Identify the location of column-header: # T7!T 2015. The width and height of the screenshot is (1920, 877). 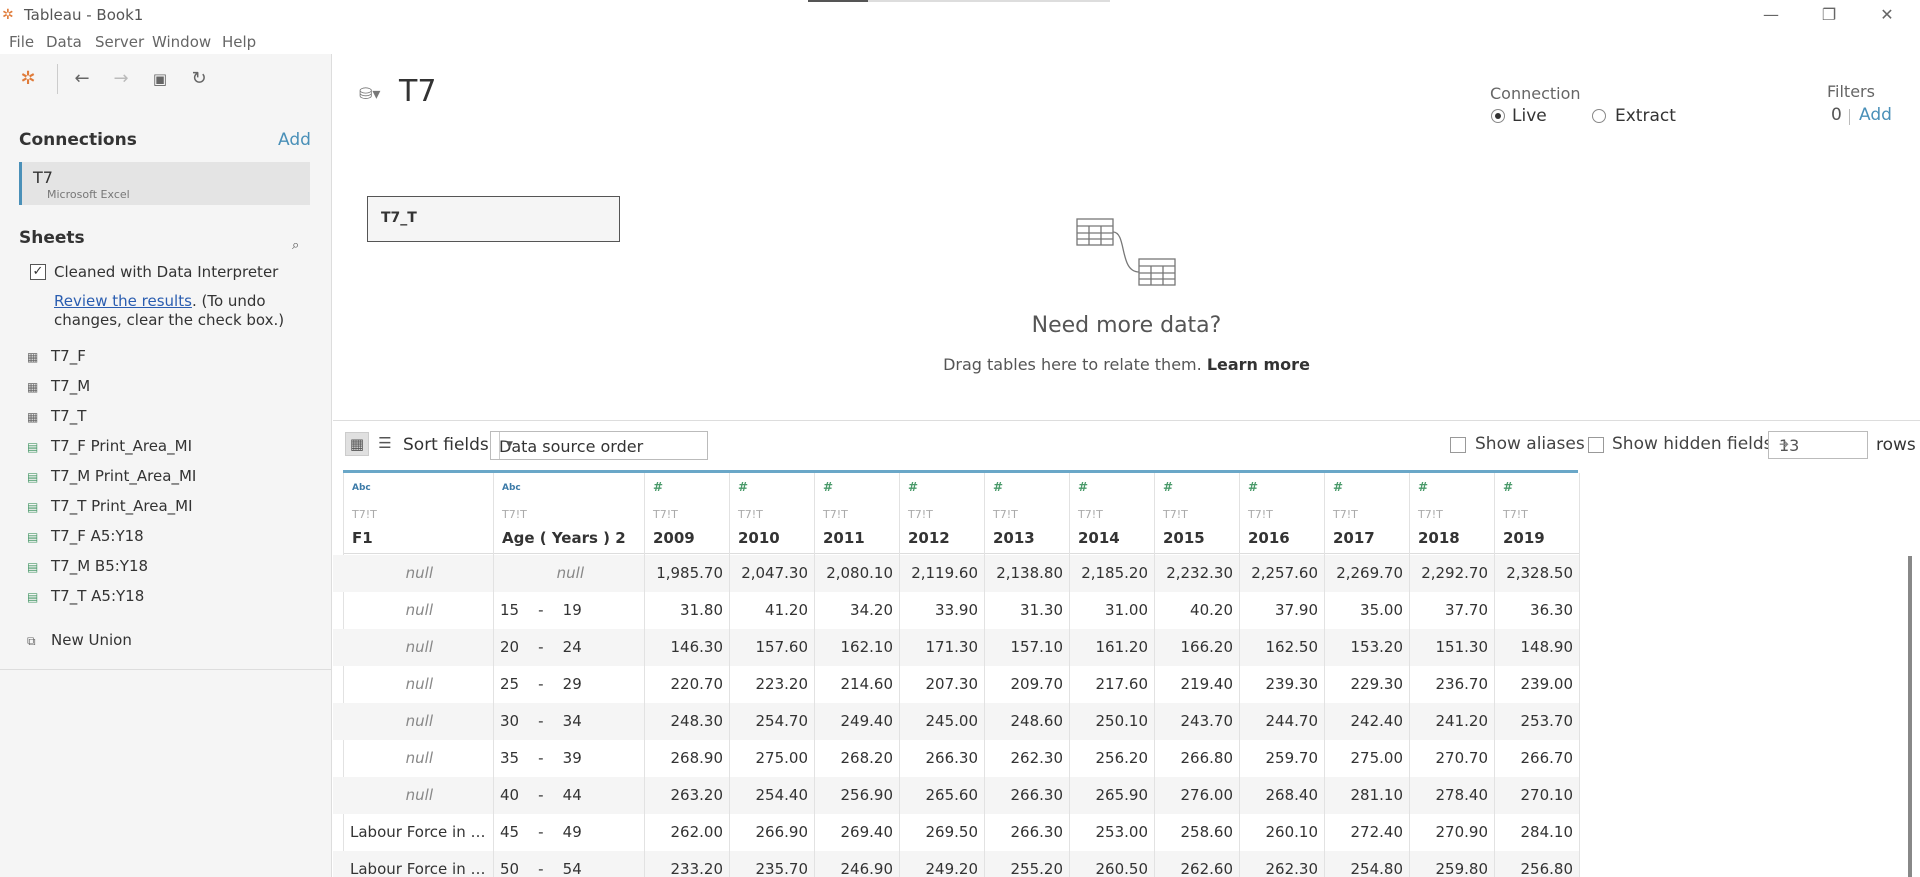
(1197, 513).